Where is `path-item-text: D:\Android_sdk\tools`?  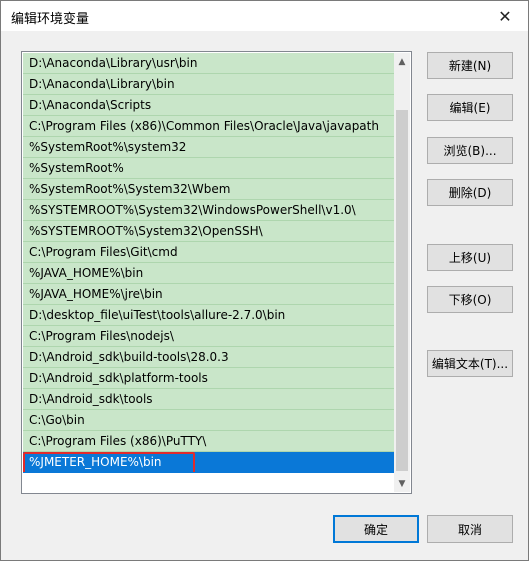 path-item-text: D:\Android_sdk\tools is located at coordinates (91, 399).